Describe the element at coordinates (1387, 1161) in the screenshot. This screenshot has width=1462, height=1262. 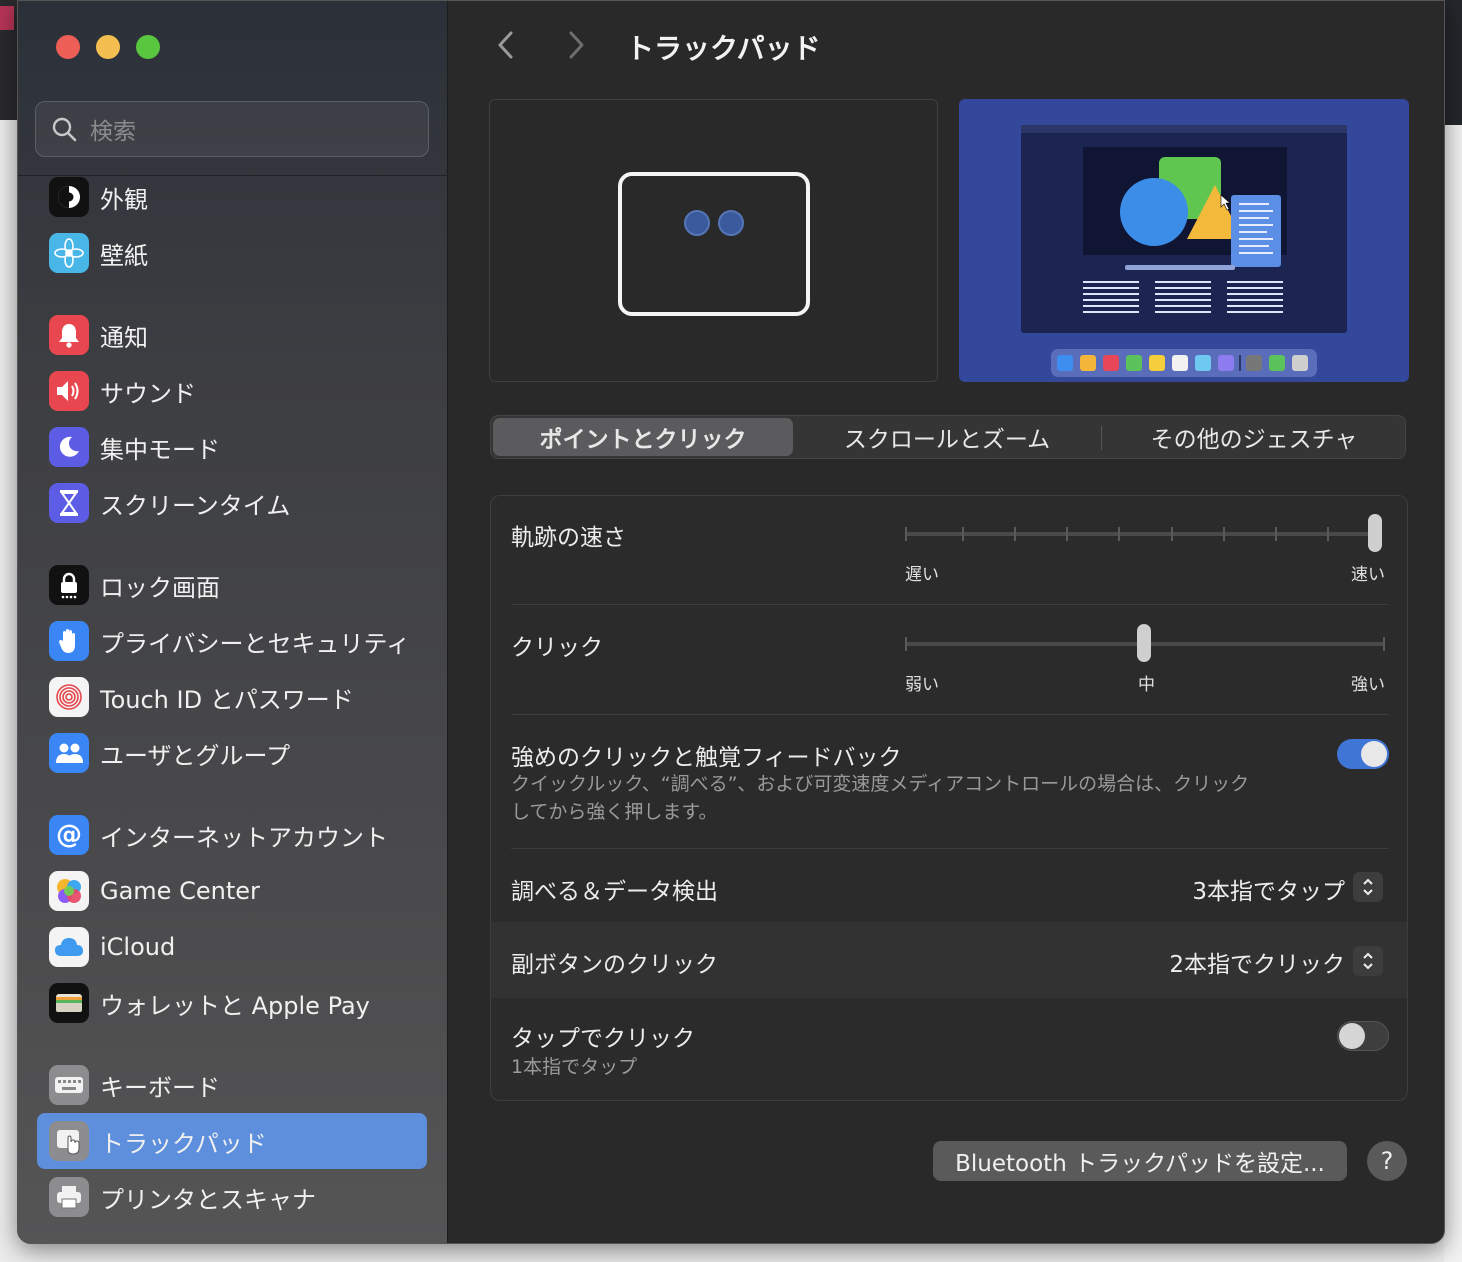
I see `help-button: ?` at that location.